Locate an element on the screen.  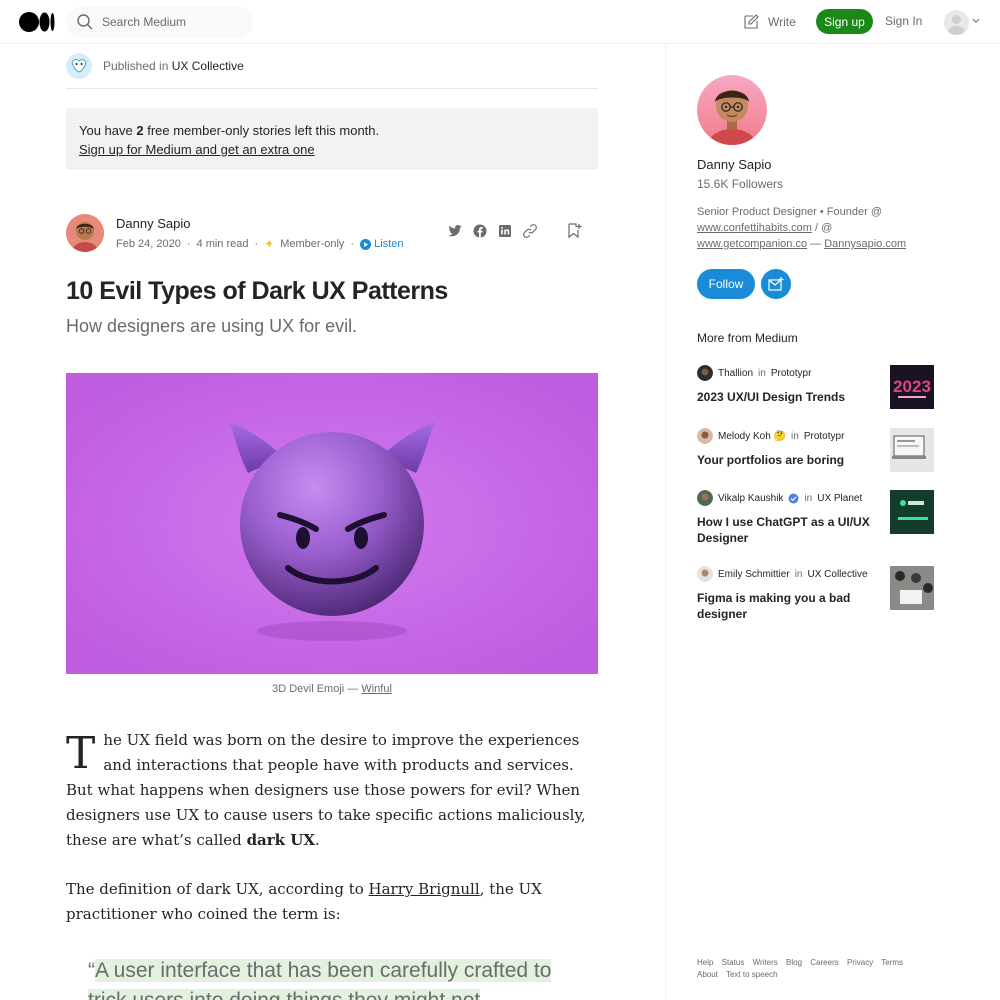
image-caption: 3D Devil Emoji — Winful is located at coordinates (332, 689).